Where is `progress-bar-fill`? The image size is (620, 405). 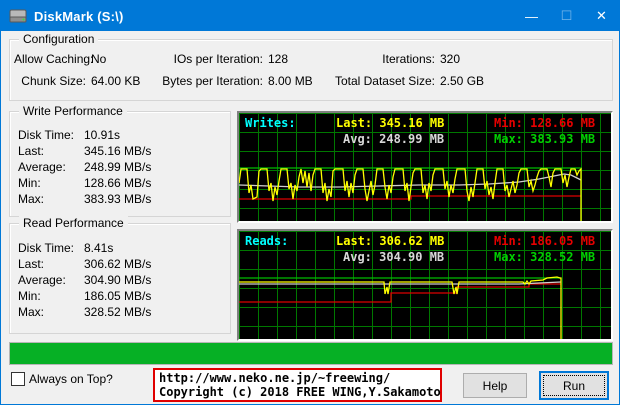
progress-bar-fill is located at coordinates (311, 353).